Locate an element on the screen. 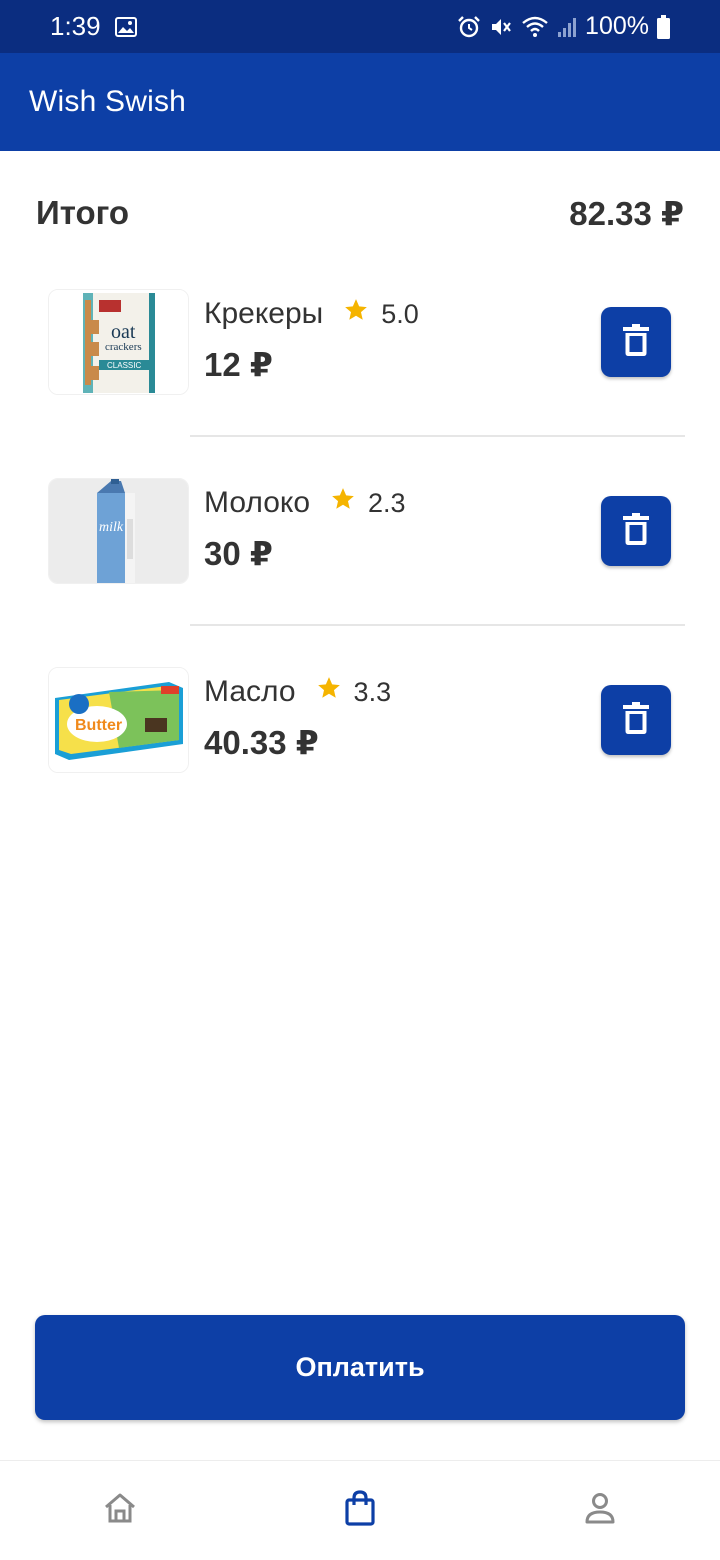 The image size is (720, 1560). product-image: milk is located at coordinates (118, 531).